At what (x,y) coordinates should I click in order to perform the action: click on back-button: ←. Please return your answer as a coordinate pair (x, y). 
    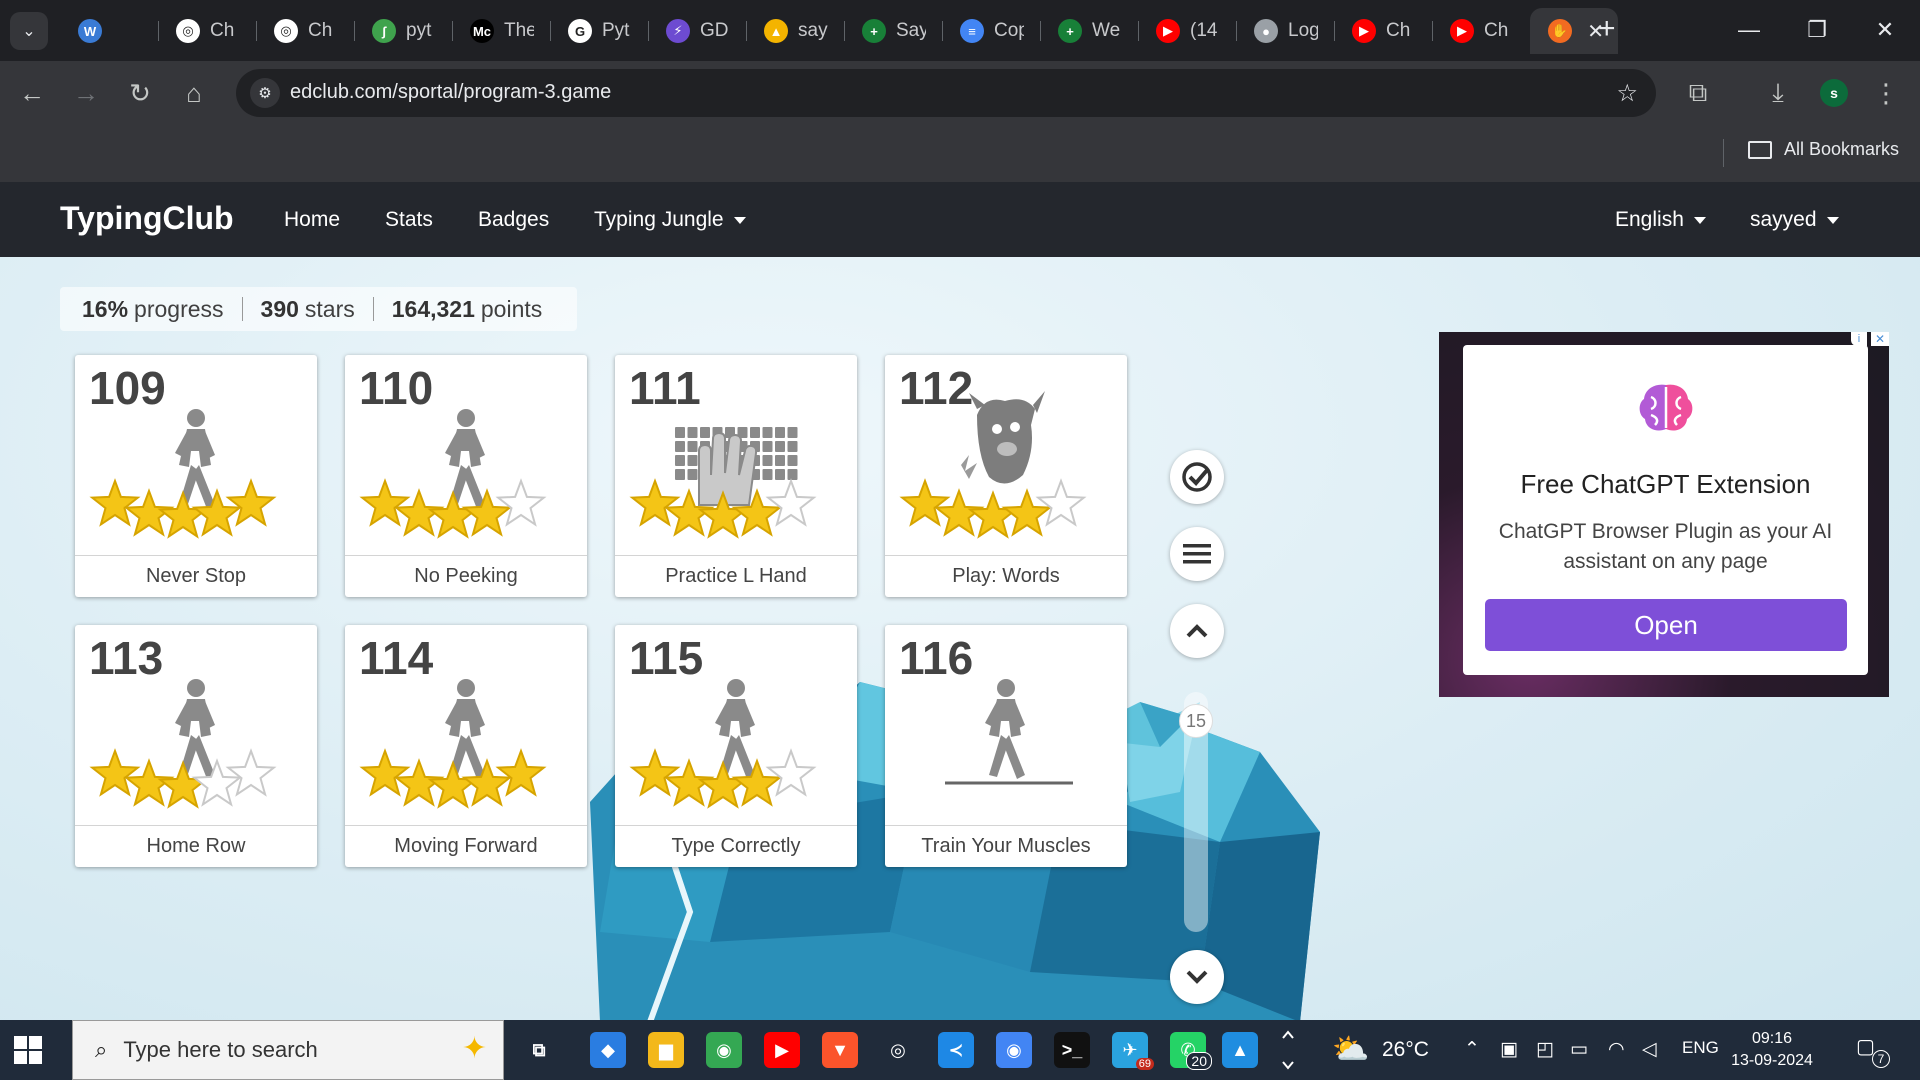
    Looking at the image, I should click on (32, 93).